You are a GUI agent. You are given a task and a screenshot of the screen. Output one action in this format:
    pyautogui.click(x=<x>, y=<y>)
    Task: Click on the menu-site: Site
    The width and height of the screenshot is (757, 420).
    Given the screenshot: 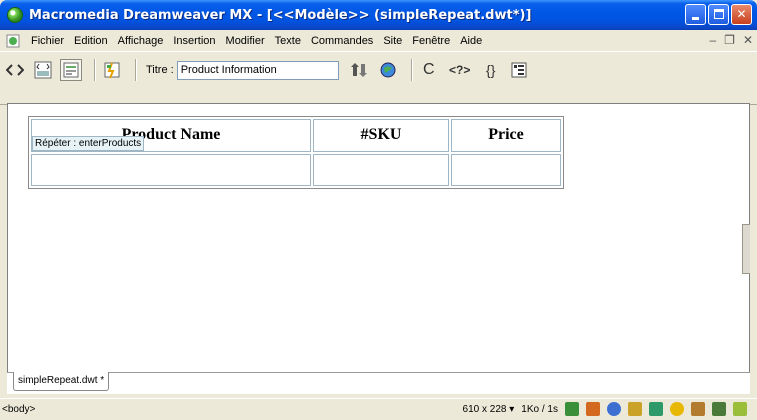 What is the action you would take?
    pyautogui.click(x=392, y=41)
    